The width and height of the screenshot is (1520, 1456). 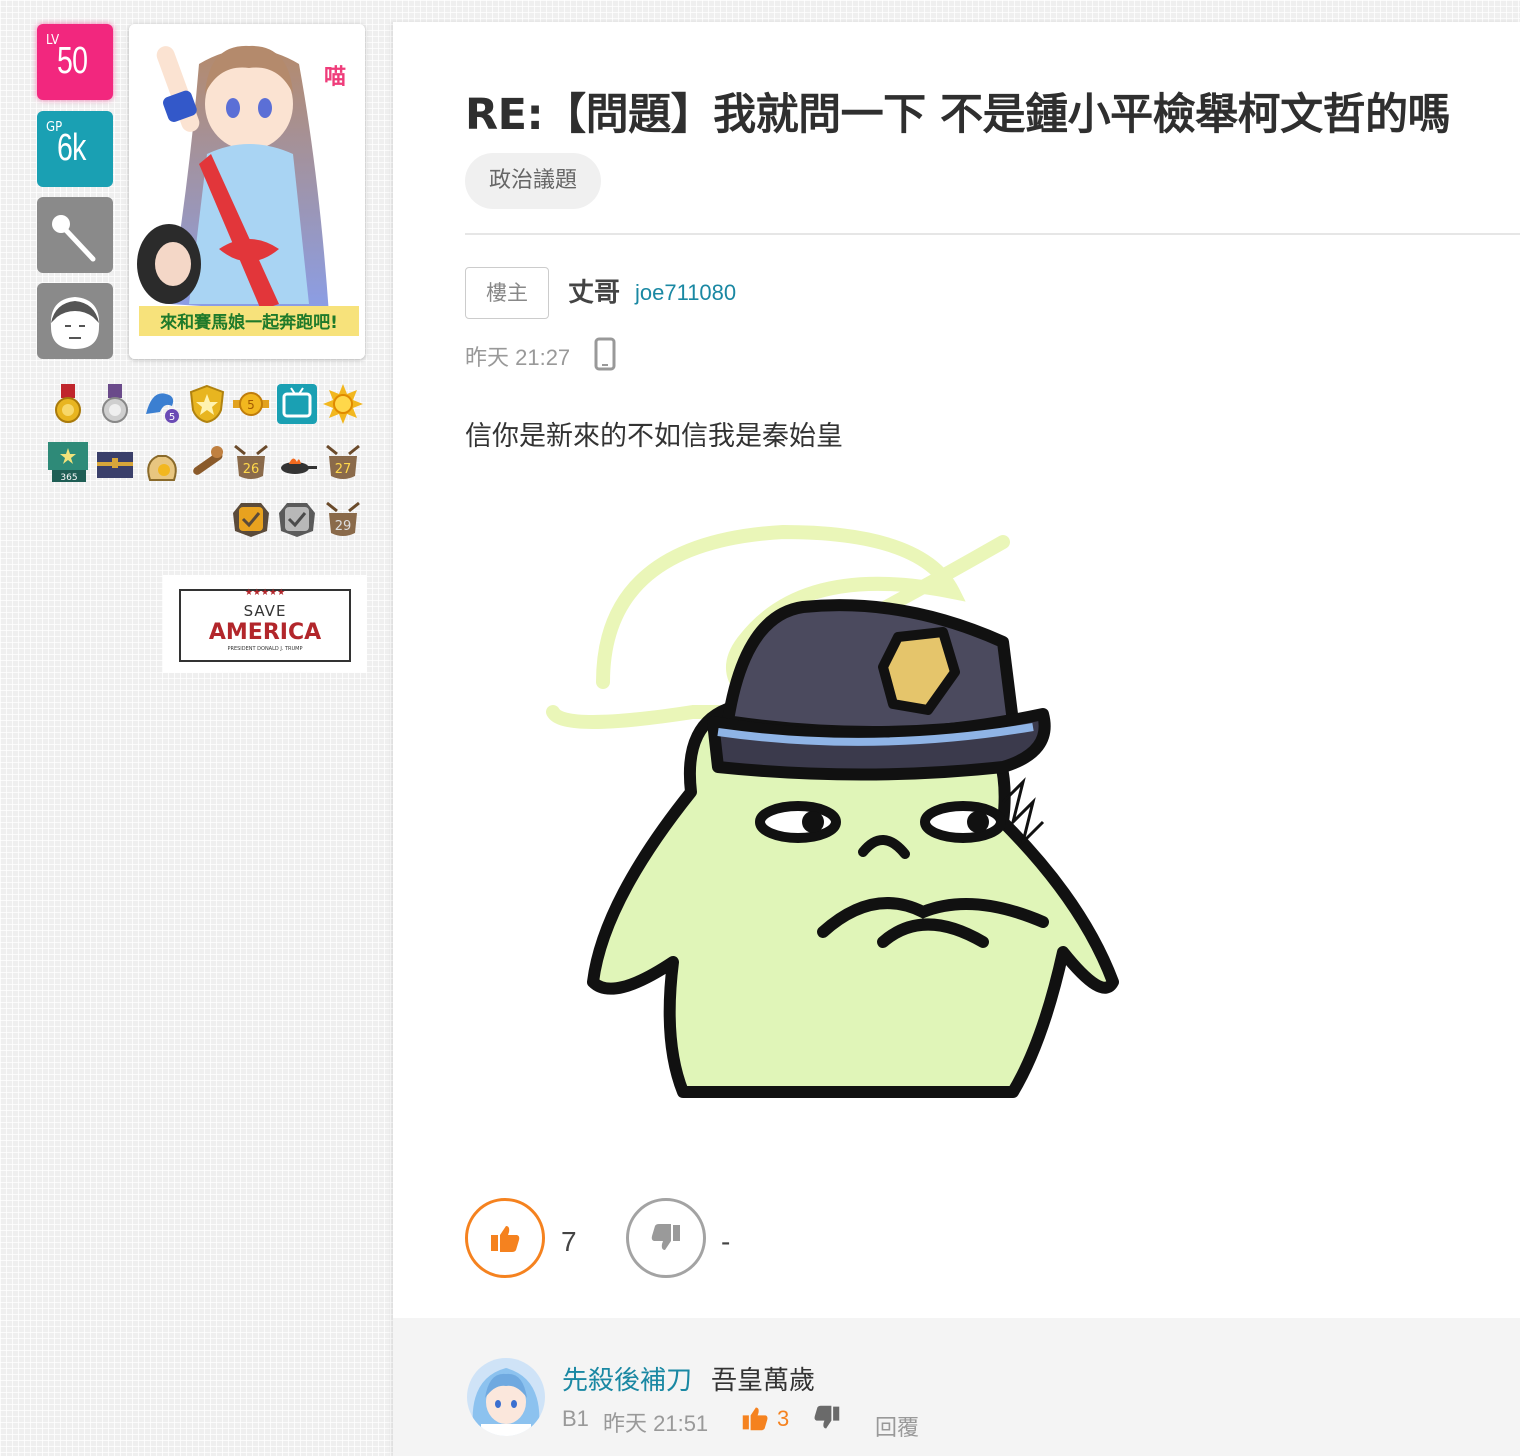 I want to click on author-id: joe711080, so click(x=685, y=293).